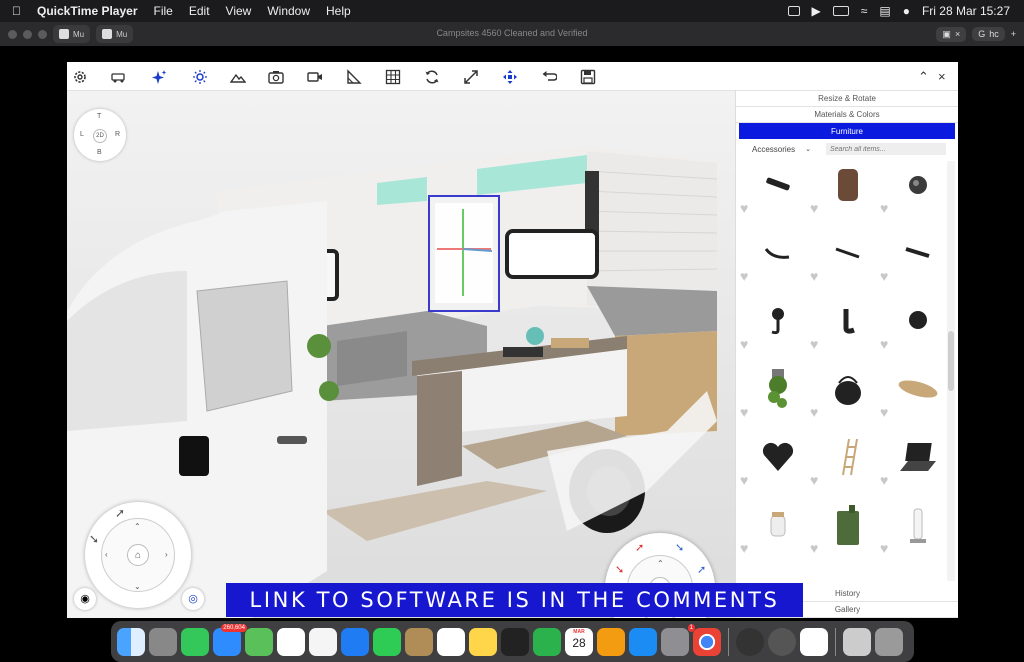 The width and height of the screenshot is (1024, 662). I want to click on camera-joystick: ⌂ ⌃ ⌄ ‹ › ➚ ➘, so click(138, 555).